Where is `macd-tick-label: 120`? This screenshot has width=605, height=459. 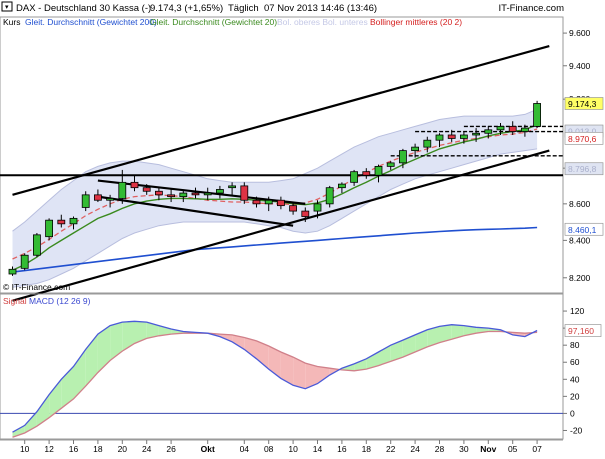 macd-tick-label: 120 is located at coordinates (577, 311).